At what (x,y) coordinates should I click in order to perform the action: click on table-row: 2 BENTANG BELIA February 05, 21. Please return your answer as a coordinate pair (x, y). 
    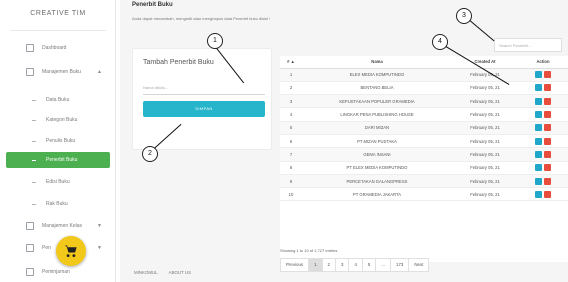
    Looking at the image, I should click on (424, 88).